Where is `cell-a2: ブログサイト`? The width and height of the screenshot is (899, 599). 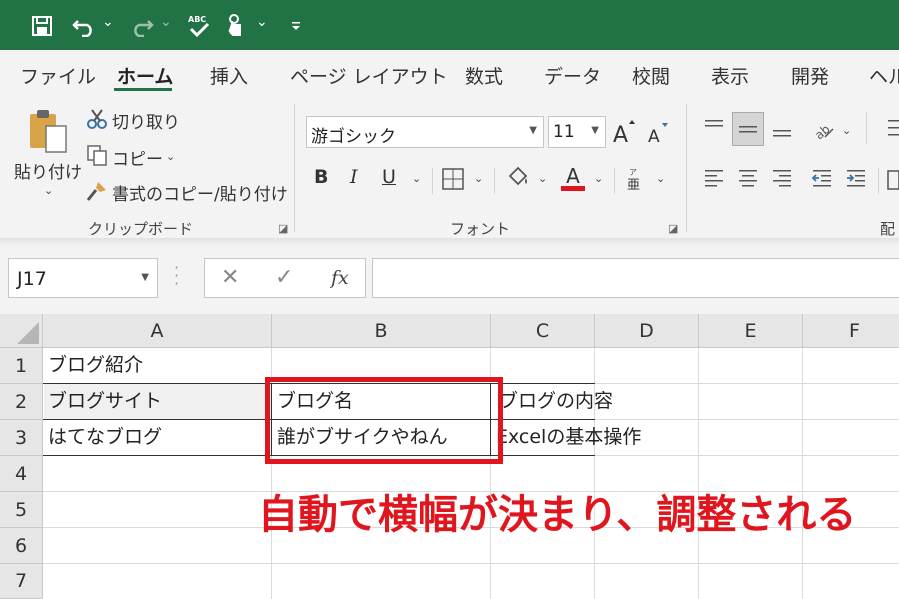 cell-a2: ブログサイト is located at coordinates (105, 401).